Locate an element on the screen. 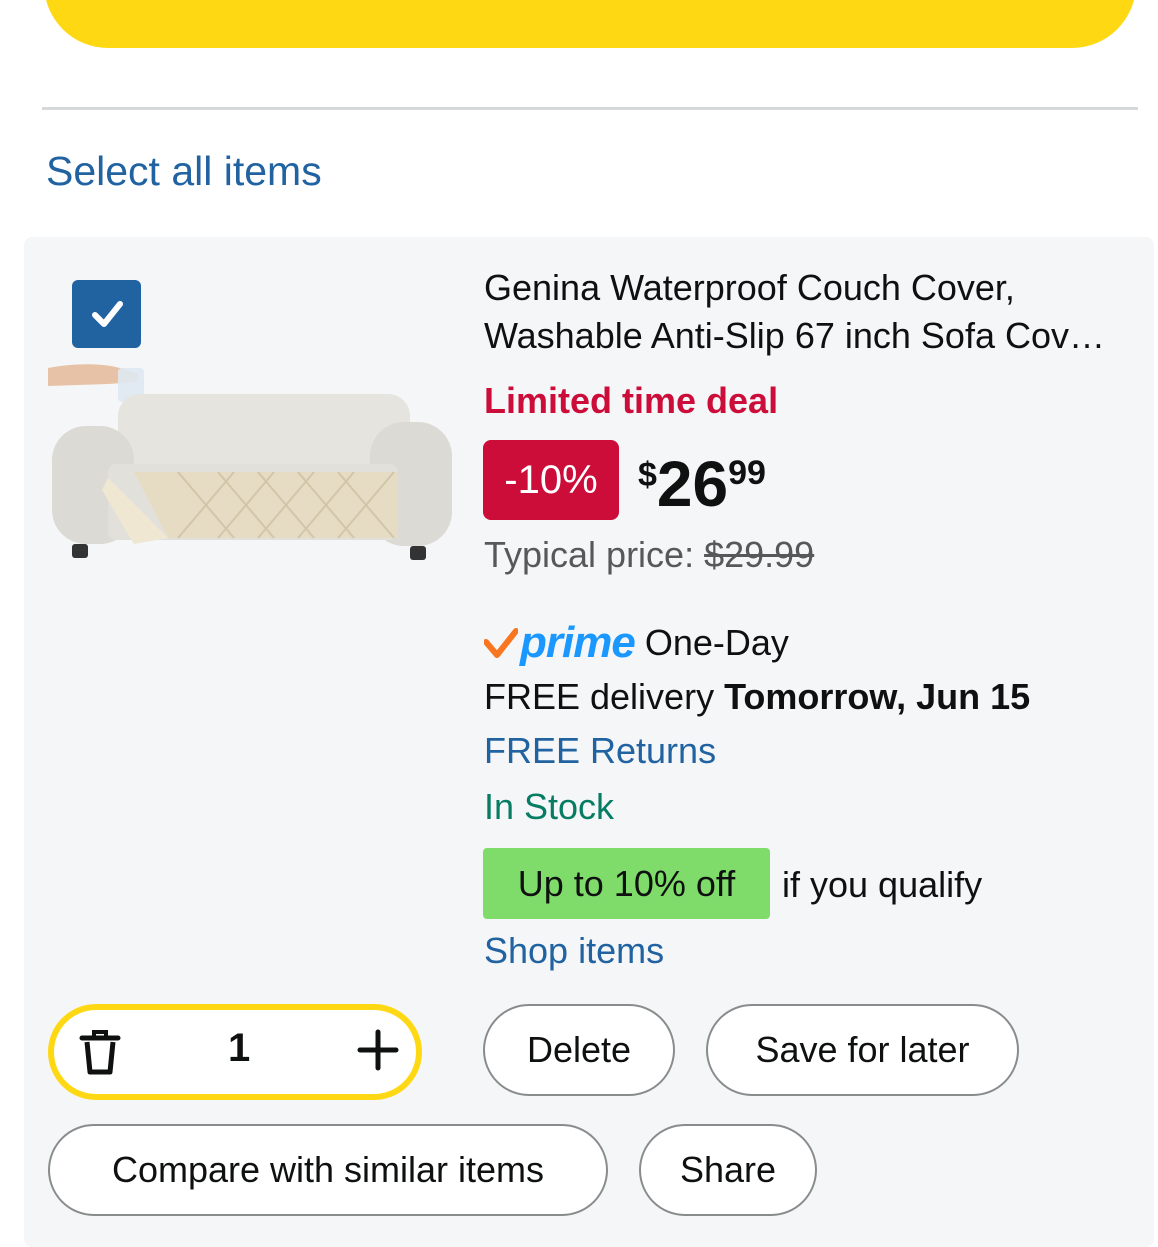 Image resolution: width=1158 pixels, height=1247 pixels. product-title-line1: Genina Waterproof Couch Cover, is located at coordinates (749, 287).